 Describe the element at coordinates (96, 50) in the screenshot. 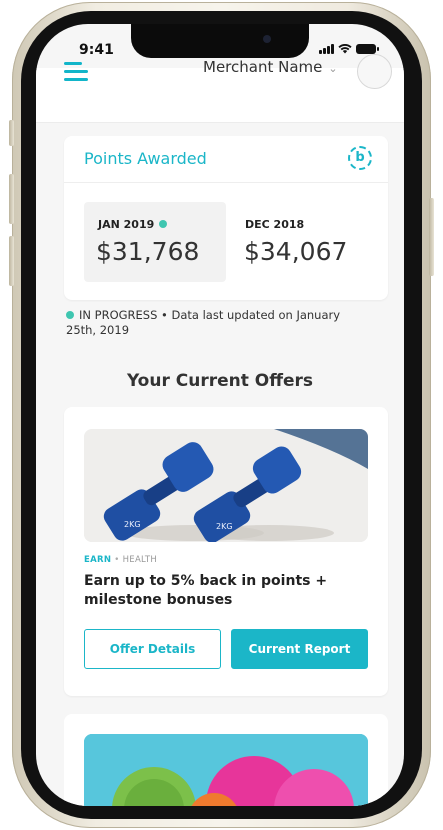

I see `status-time: 9:41` at that location.